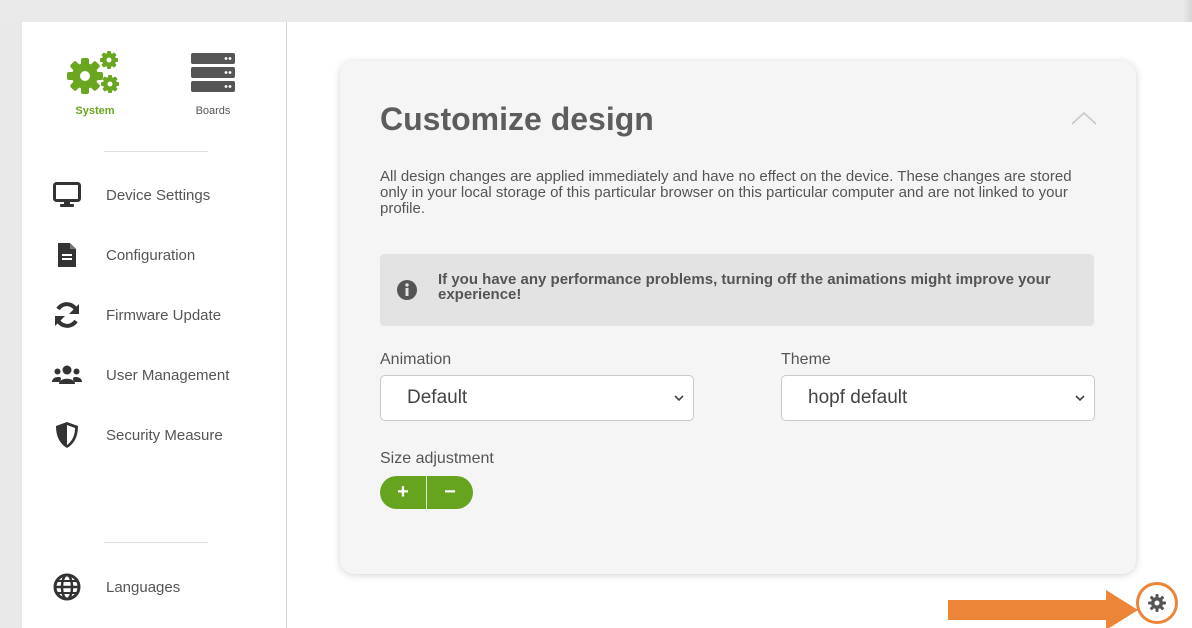 The height and width of the screenshot is (628, 1192). I want to click on animation-select-value: Default, so click(437, 397).